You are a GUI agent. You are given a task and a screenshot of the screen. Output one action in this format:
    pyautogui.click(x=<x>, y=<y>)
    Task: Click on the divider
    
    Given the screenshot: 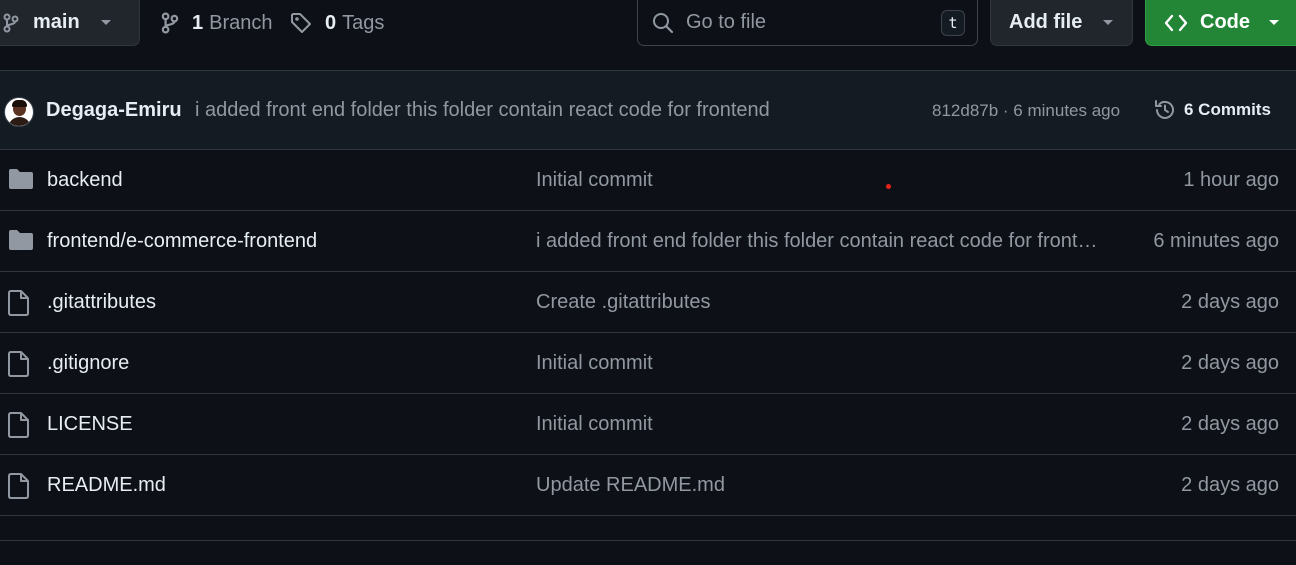 What is the action you would take?
    pyautogui.click(x=648, y=540)
    